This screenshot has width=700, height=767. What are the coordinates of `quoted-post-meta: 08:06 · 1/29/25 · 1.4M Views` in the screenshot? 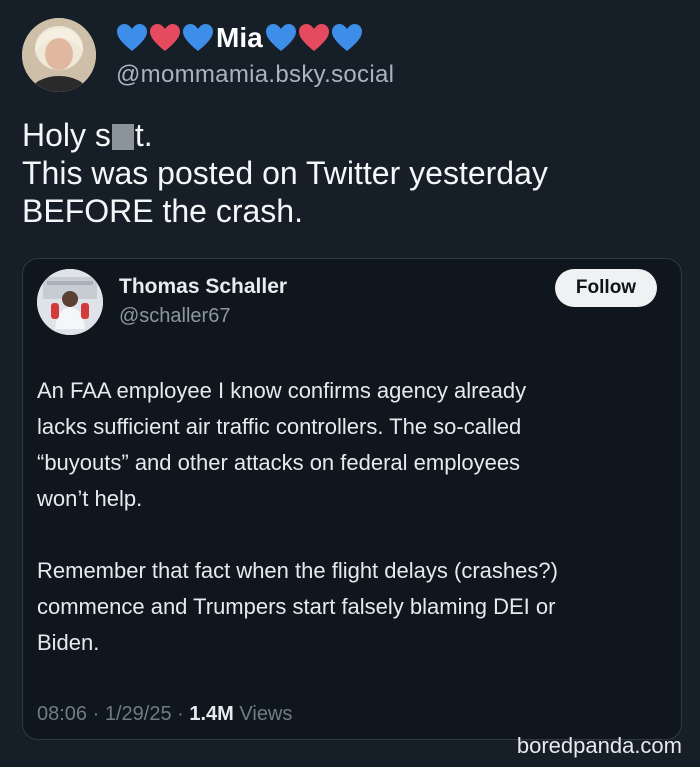 It's located at (164, 714).